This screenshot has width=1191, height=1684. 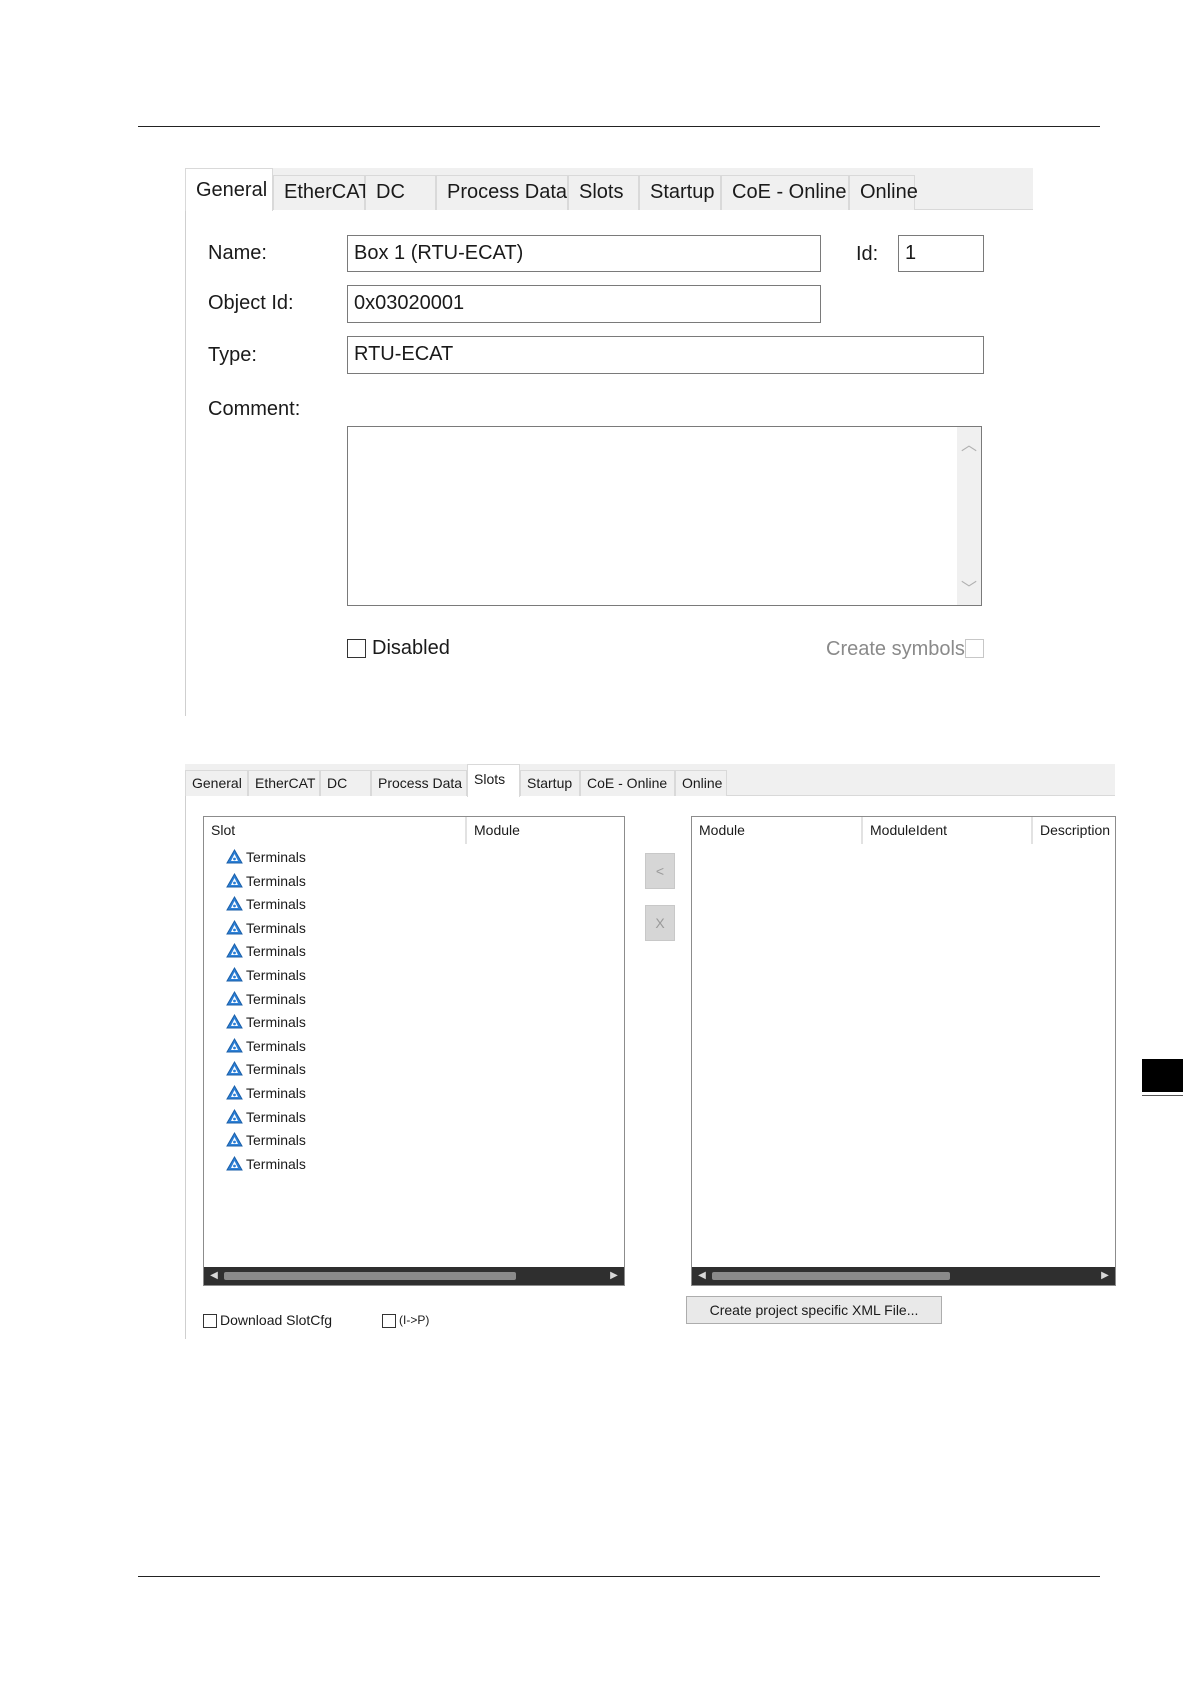 What do you see at coordinates (969, 587) in the screenshot?
I see `scroll-down-icon: ﹀` at bounding box center [969, 587].